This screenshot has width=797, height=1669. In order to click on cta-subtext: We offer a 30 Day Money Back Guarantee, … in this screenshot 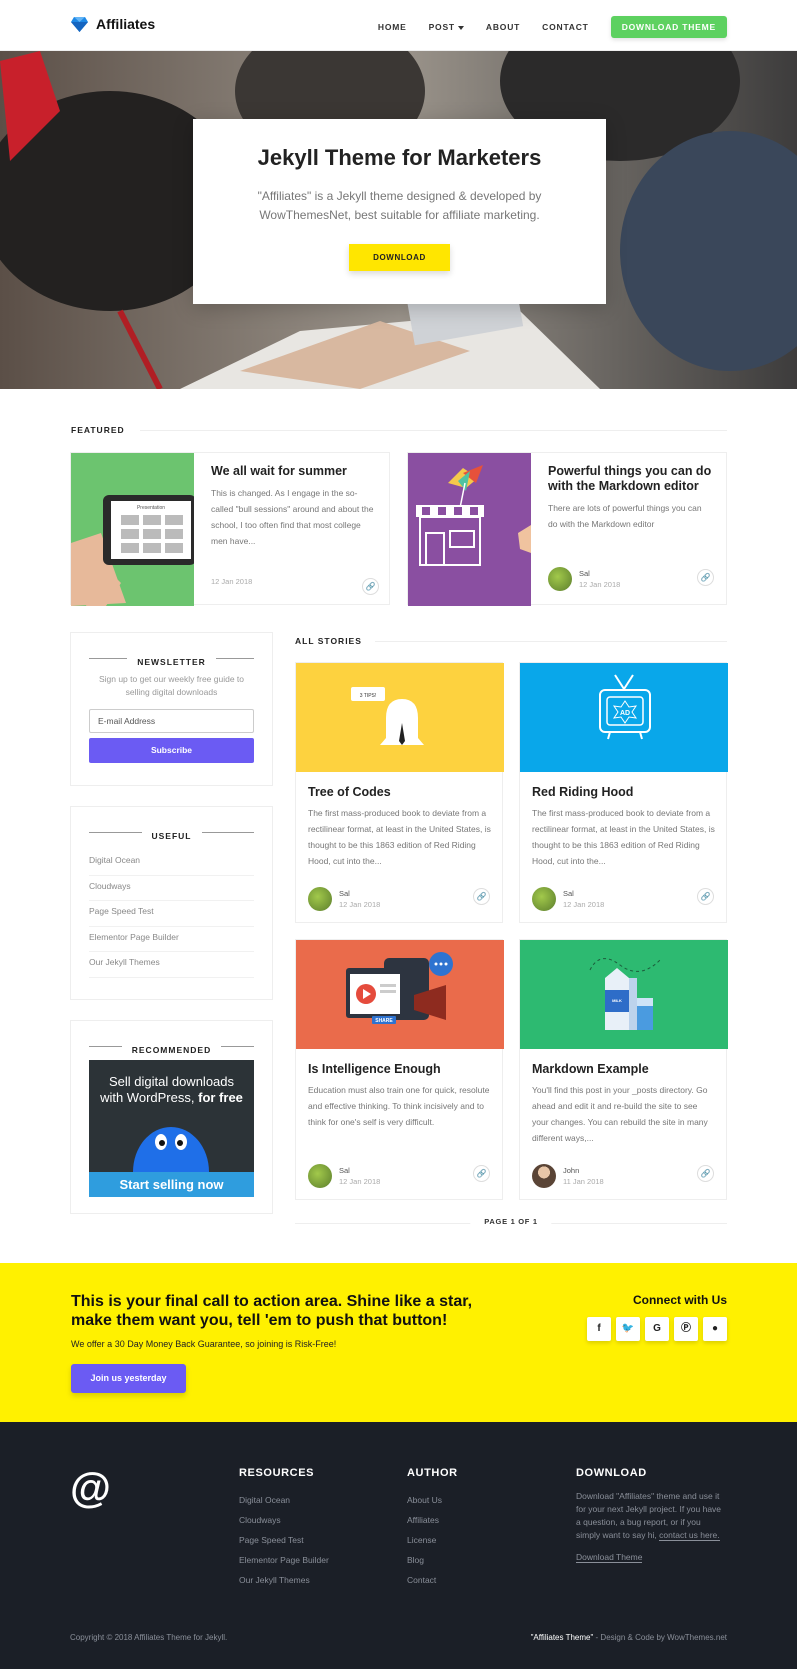, I will do `click(204, 1344)`.